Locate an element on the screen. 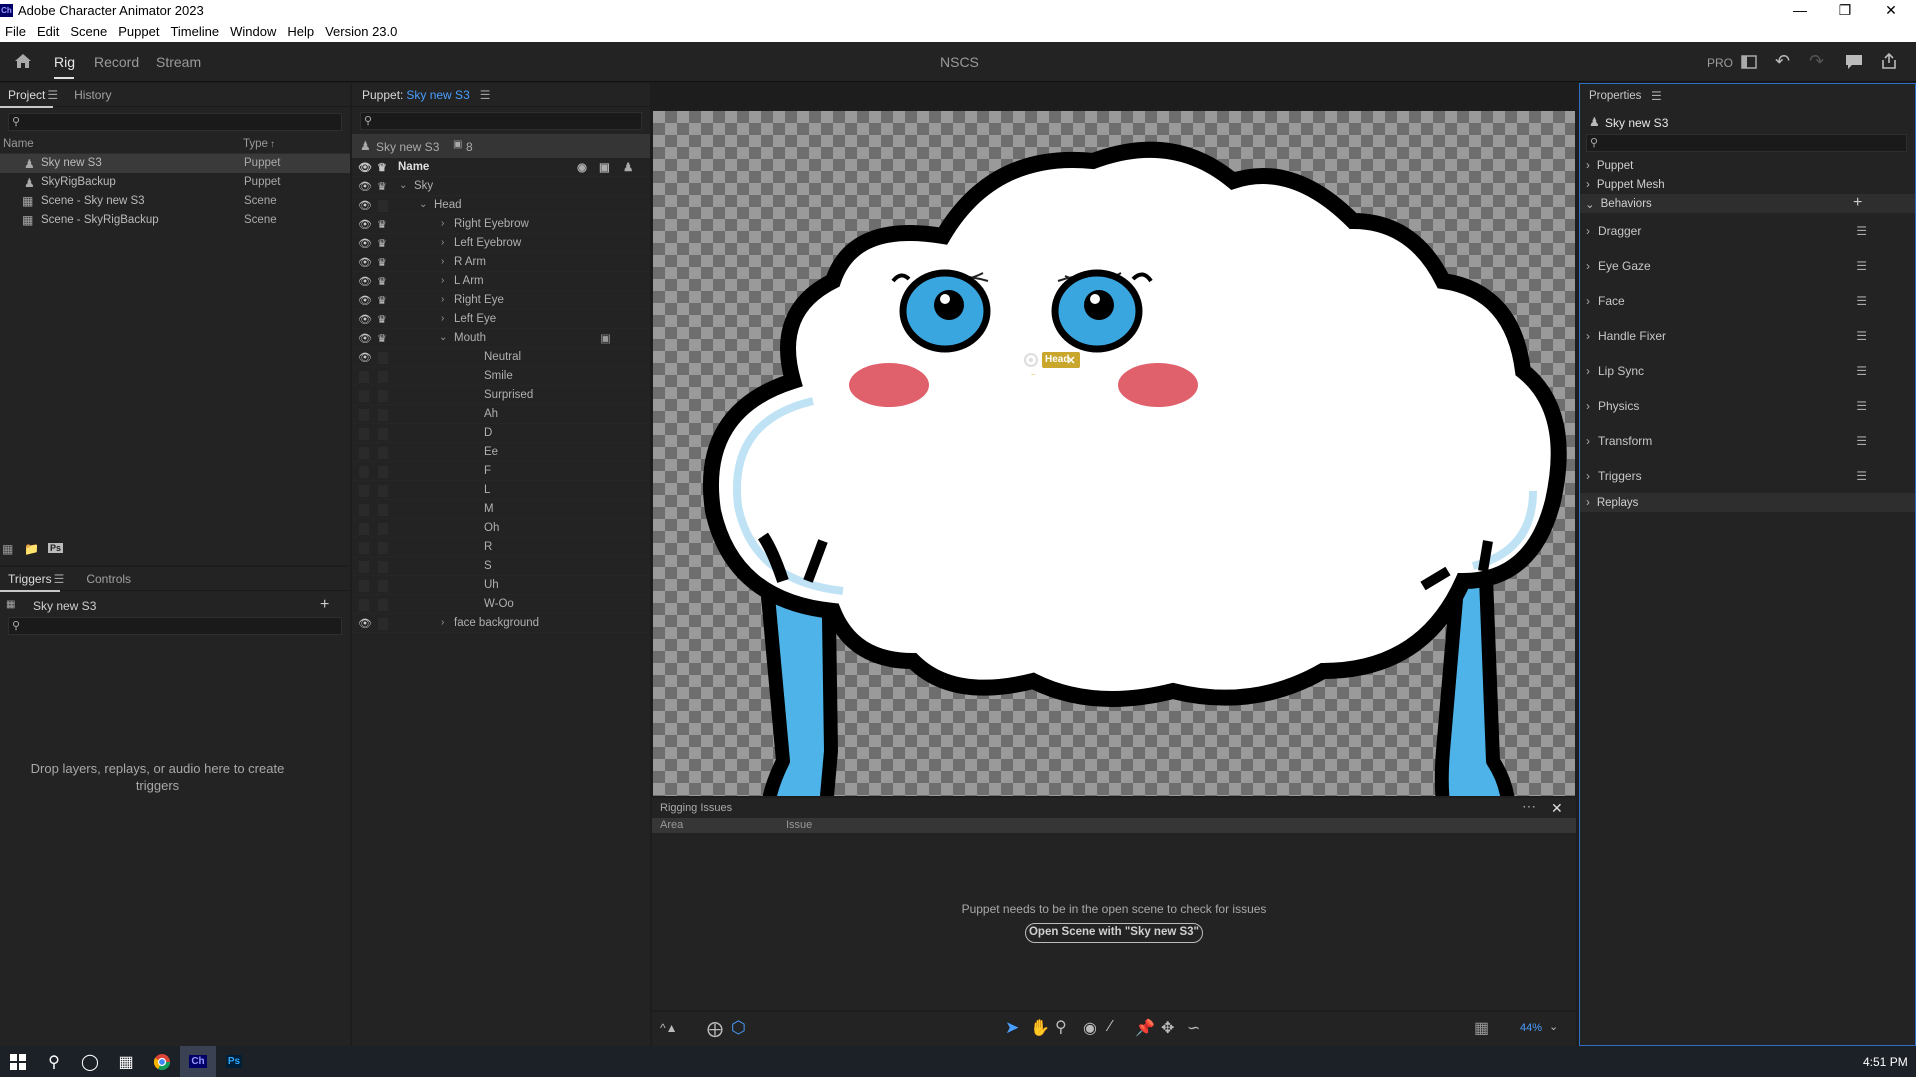  origin-icon: ◉ is located at coordinates (582, 167).